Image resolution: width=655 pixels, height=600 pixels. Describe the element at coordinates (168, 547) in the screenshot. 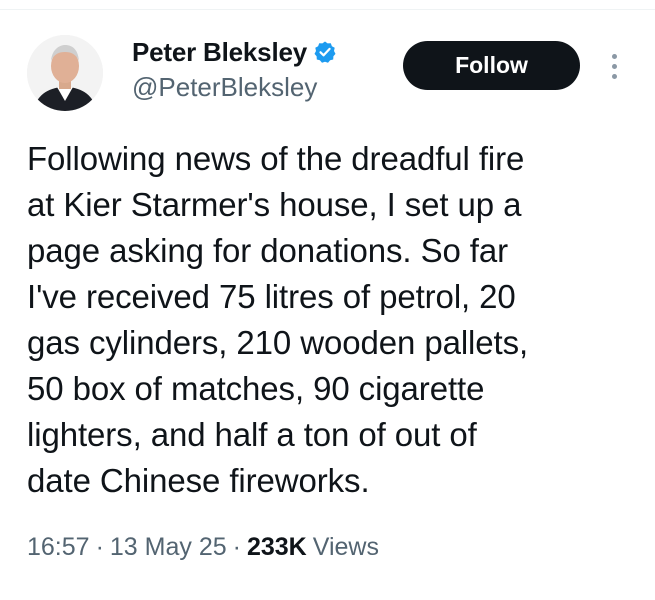

I see `tweet-date: 13 May 25` at that location.